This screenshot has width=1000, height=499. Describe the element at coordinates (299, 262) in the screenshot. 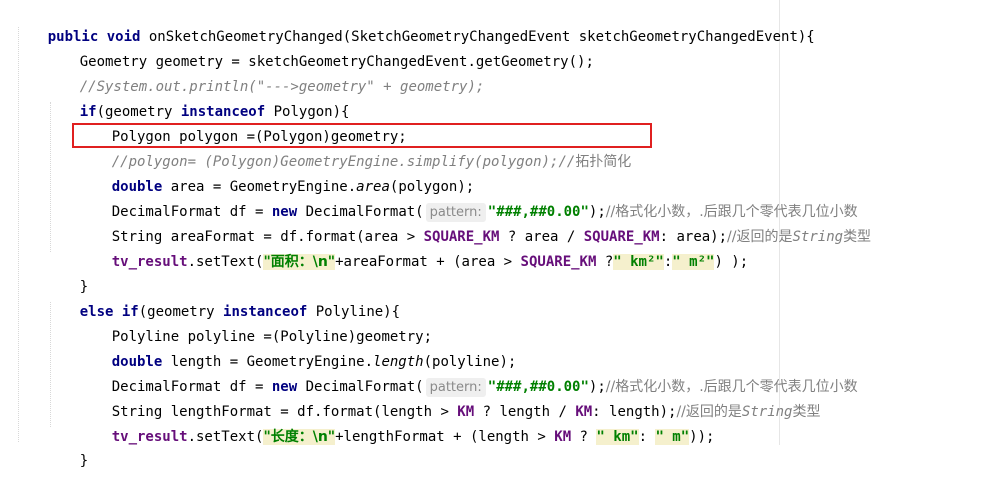

I see `string-literal: "面积：\n"` at that location.